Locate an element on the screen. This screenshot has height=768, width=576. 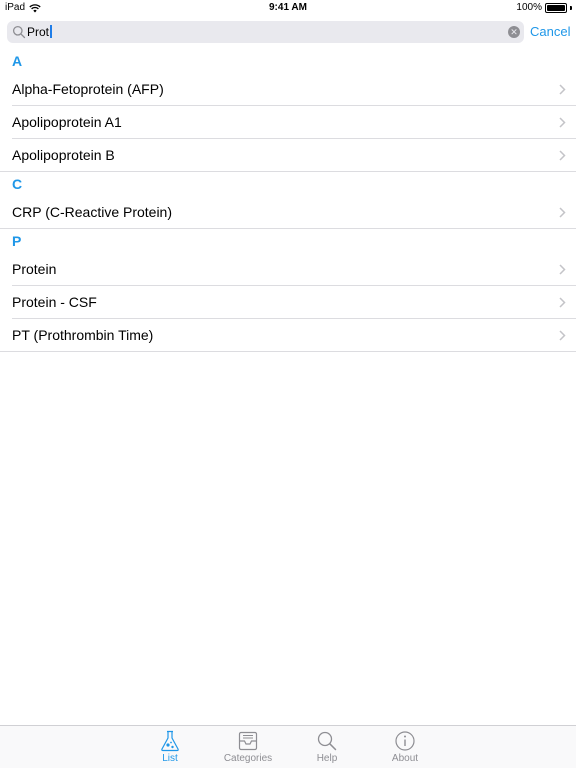
list-item: Alpha-Fetoprotein (AFP) is located at coordinates (288, 89).